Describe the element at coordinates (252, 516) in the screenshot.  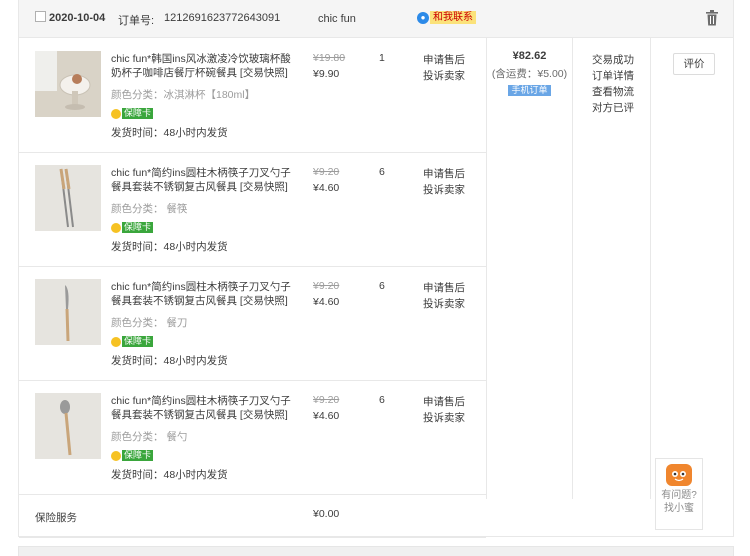
I see `insurance-row: 保险服务 ¥0.00` at that location.